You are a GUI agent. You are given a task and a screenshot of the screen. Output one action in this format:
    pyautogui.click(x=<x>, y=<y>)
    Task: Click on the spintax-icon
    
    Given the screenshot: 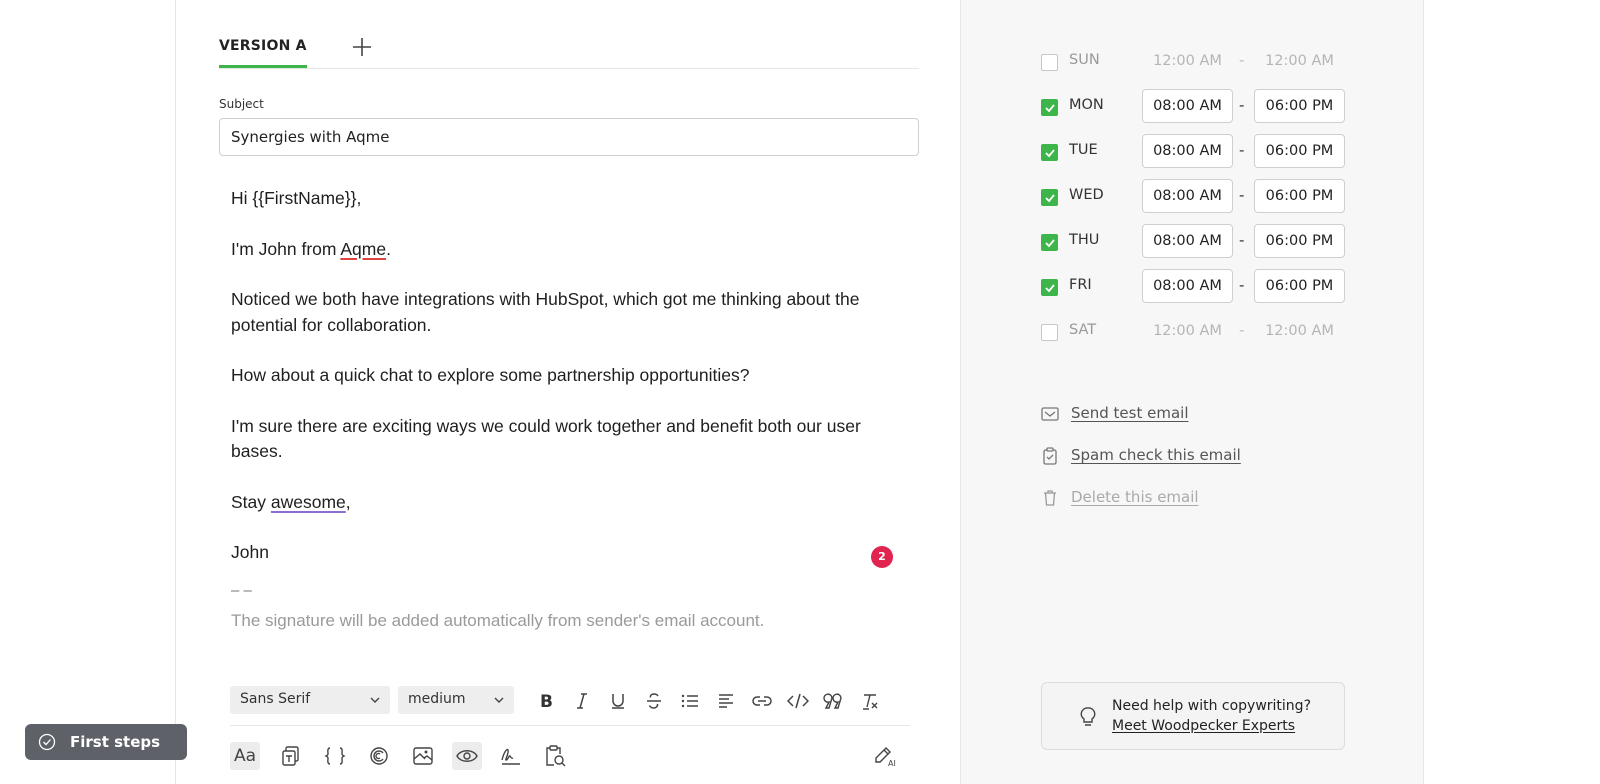 What is the action you would take?
    pyautogui.click(x=379, y=756)
    